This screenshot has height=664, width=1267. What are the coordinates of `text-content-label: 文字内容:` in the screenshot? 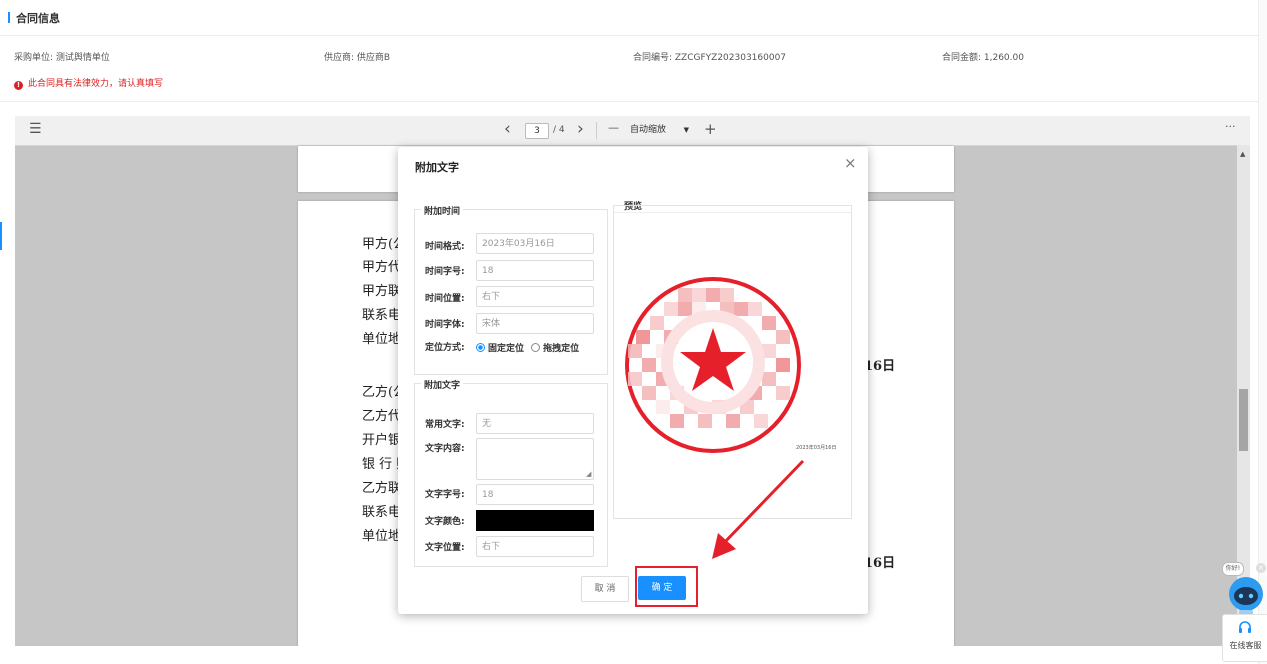 It's located at (445, 449).